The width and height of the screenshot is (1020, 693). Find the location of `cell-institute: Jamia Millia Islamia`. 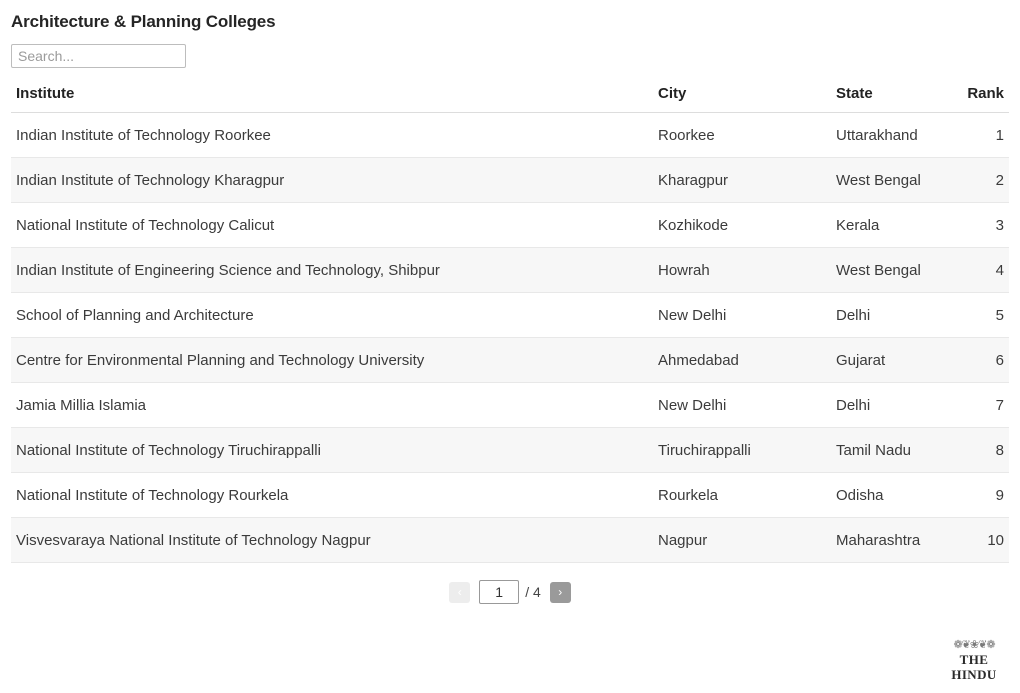

cell-institute: Jamia Millia Islamia is located at coordinates (332, 405).